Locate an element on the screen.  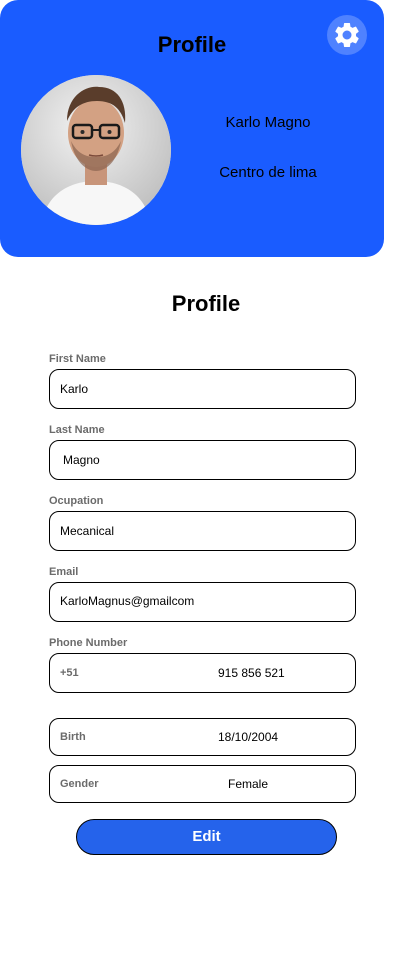
header-user-name: Karlo Magno is located at coordinates (268, 122).